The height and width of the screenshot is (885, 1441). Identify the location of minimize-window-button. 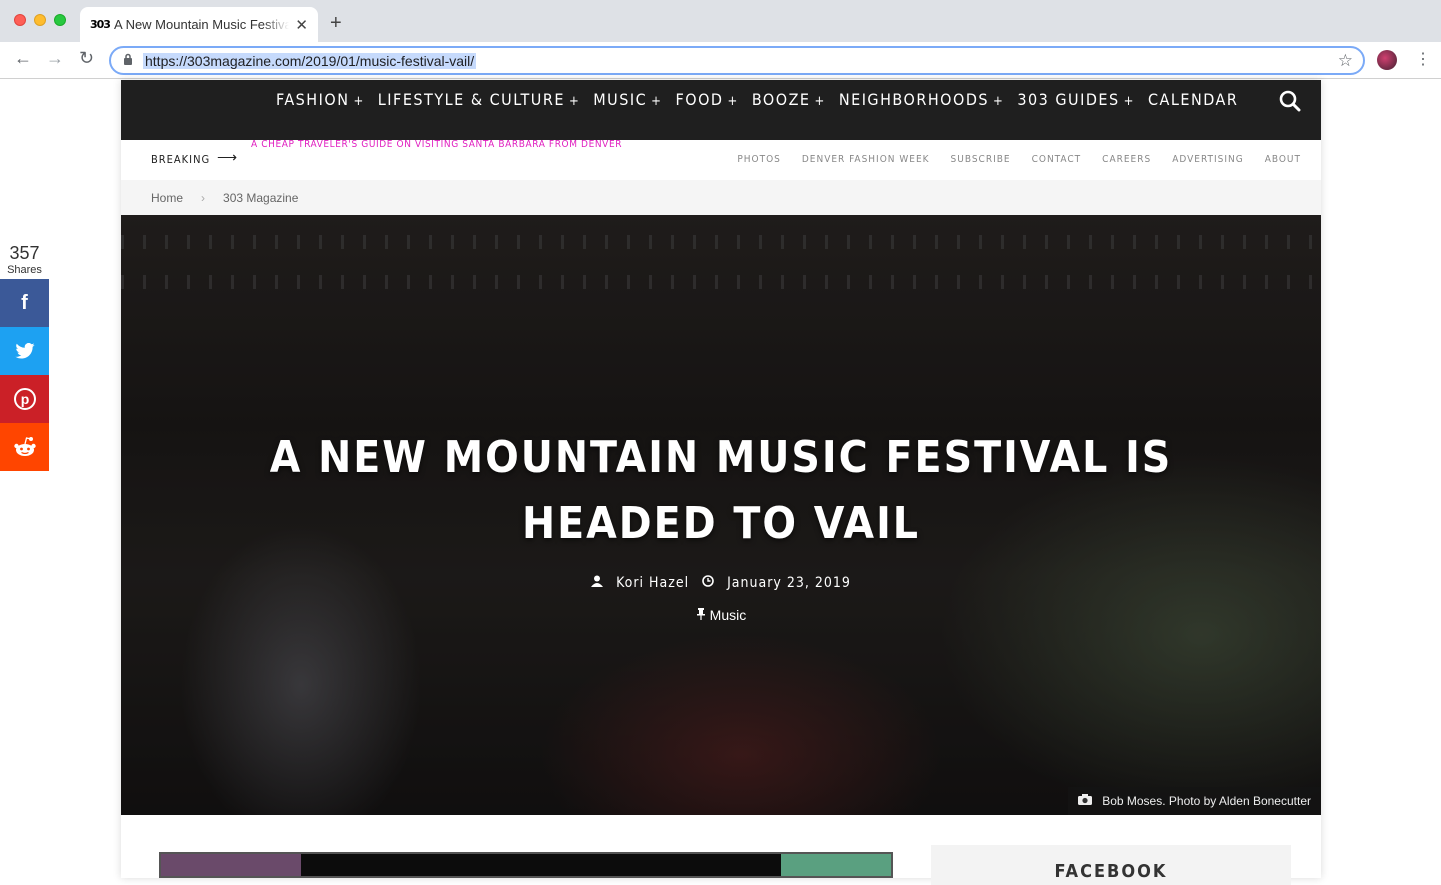
(40, 20).